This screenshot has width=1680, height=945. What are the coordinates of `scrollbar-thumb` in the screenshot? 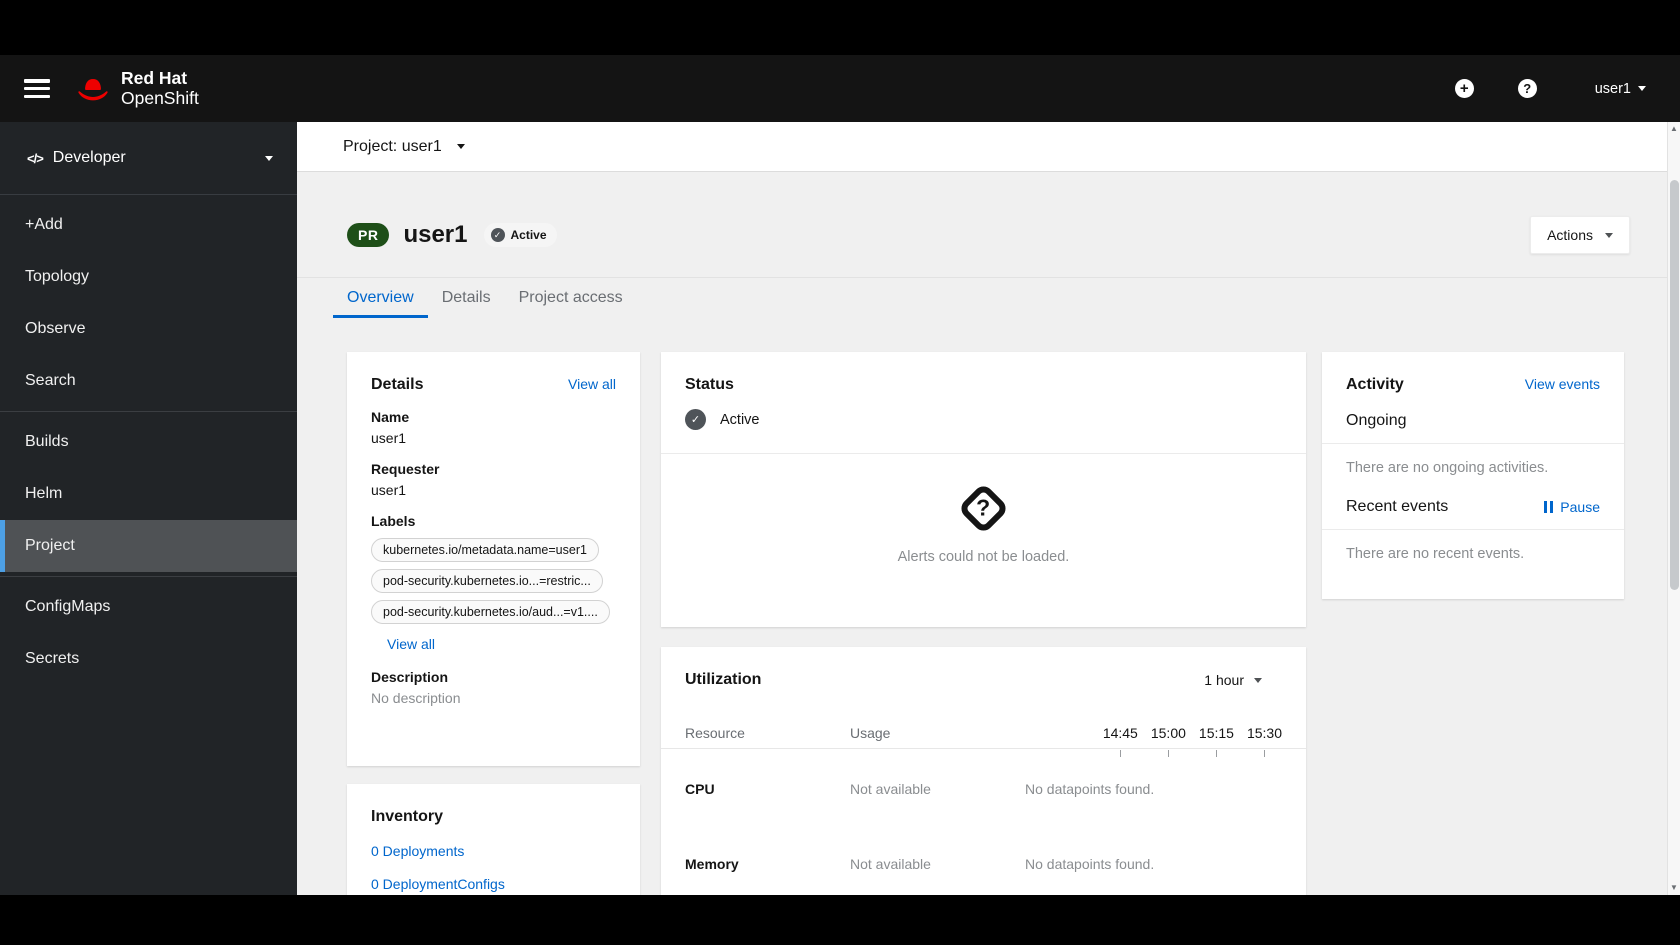 It's located at (1674, 385).